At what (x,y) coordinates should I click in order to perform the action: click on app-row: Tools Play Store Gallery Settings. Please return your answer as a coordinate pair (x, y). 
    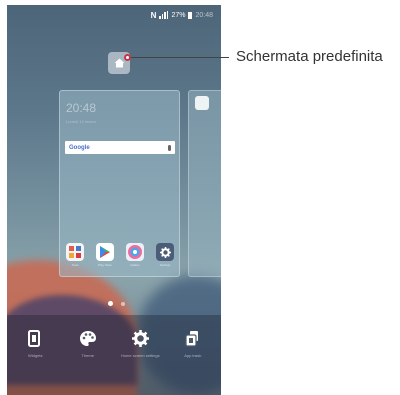
    Looking at the image, I should click on (120, 255).